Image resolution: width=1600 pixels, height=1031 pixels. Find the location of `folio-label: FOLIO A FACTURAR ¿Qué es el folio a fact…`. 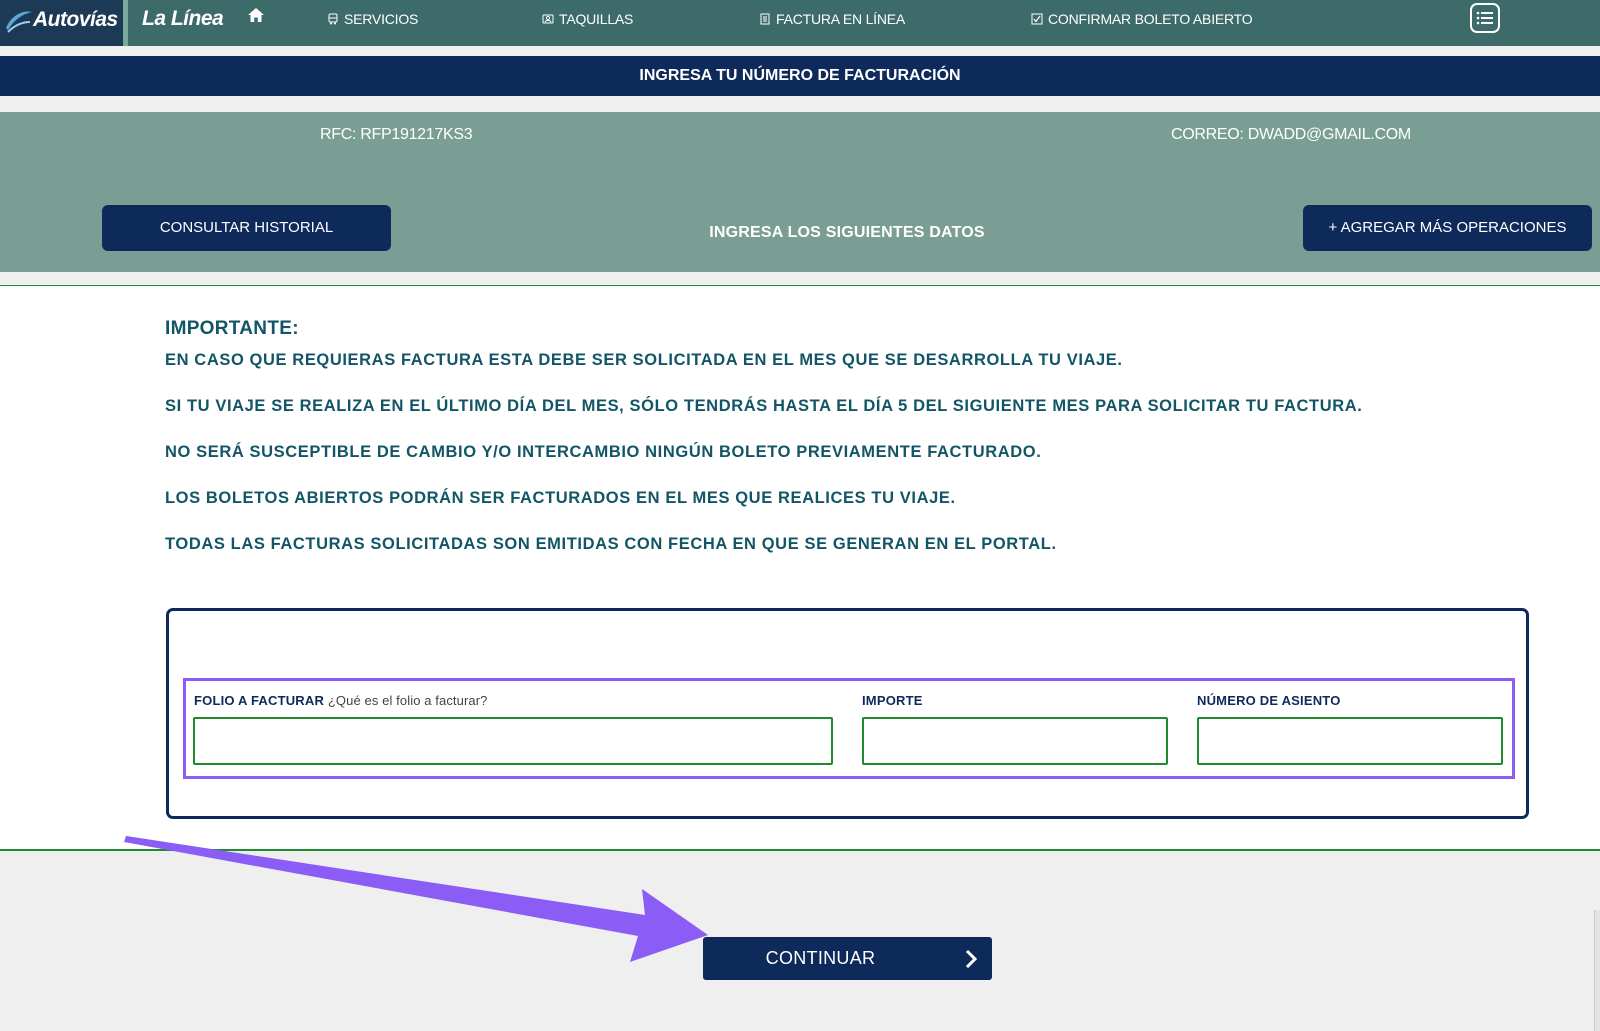

folio-label: FOLIO A FACTURAR ¿Qué es el folio a fact… is located at coordinates (340, 700).